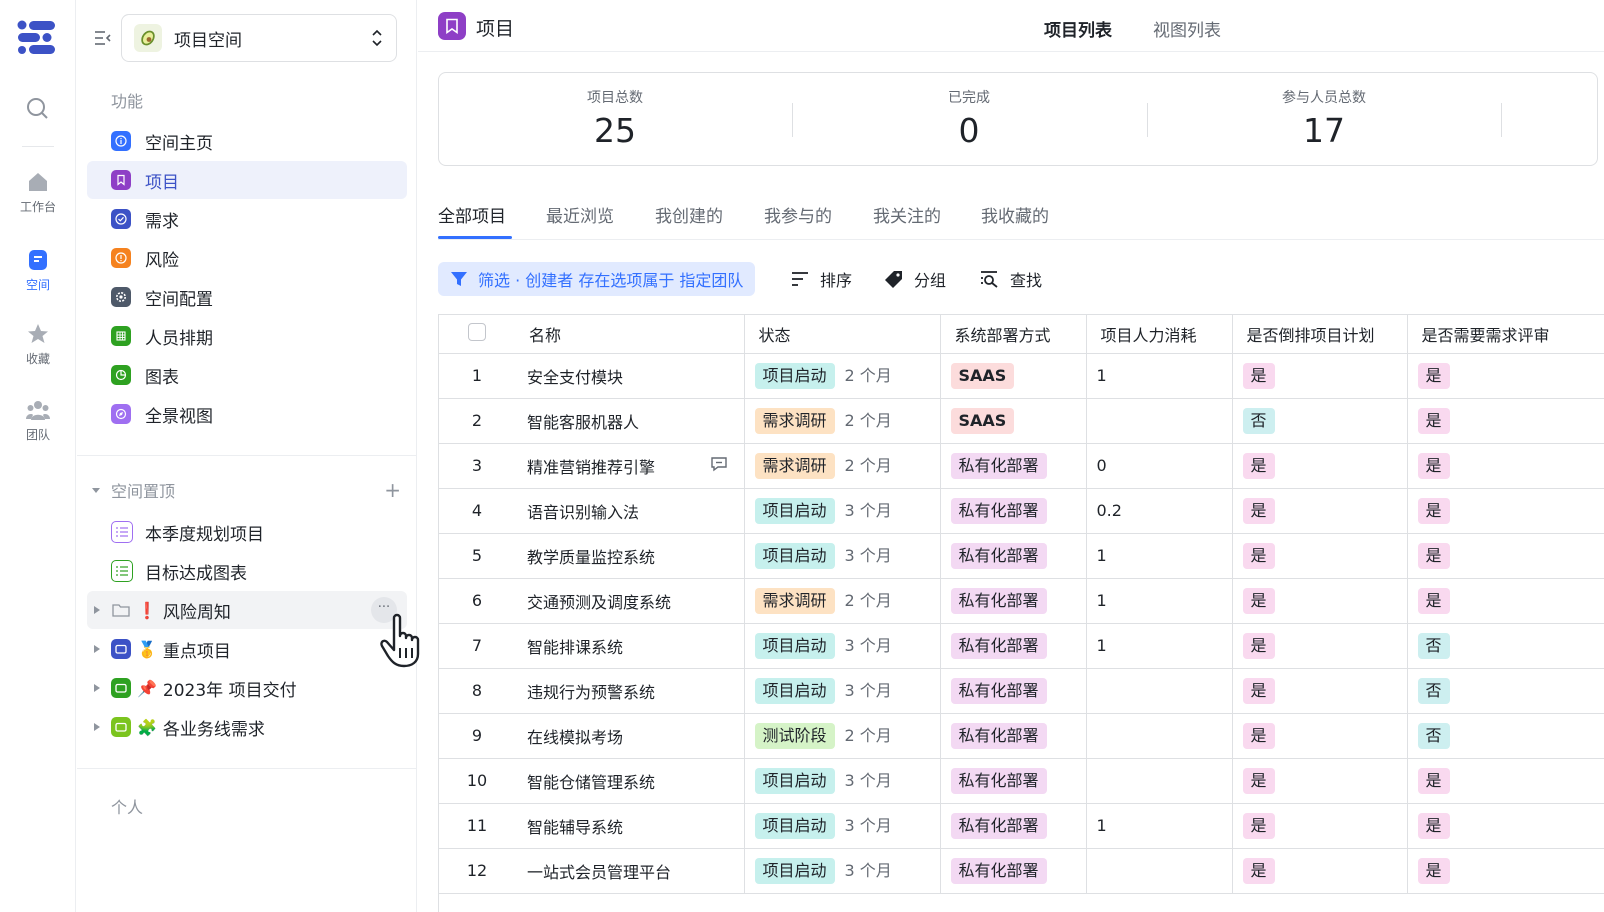  What do you see at coordinates (689, 214) in the screenshot?
I see `tab-created-by-me: 我创建的` at bounding box center [689, 214].